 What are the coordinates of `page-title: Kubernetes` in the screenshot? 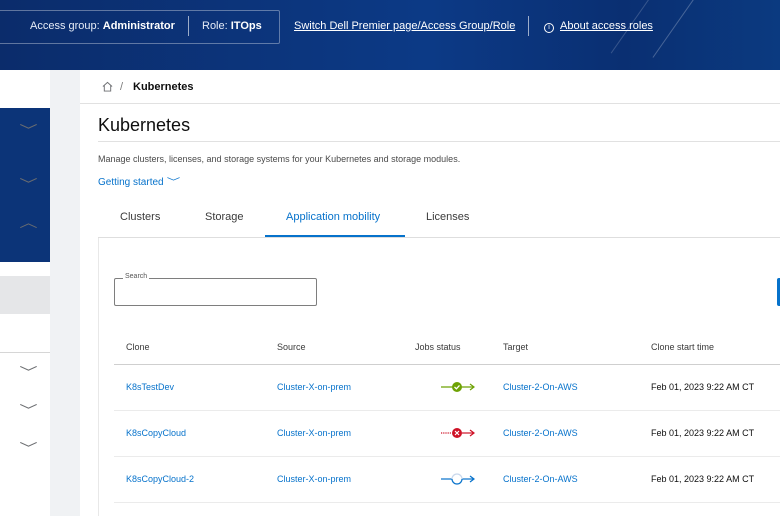 It's located at (144, 125).